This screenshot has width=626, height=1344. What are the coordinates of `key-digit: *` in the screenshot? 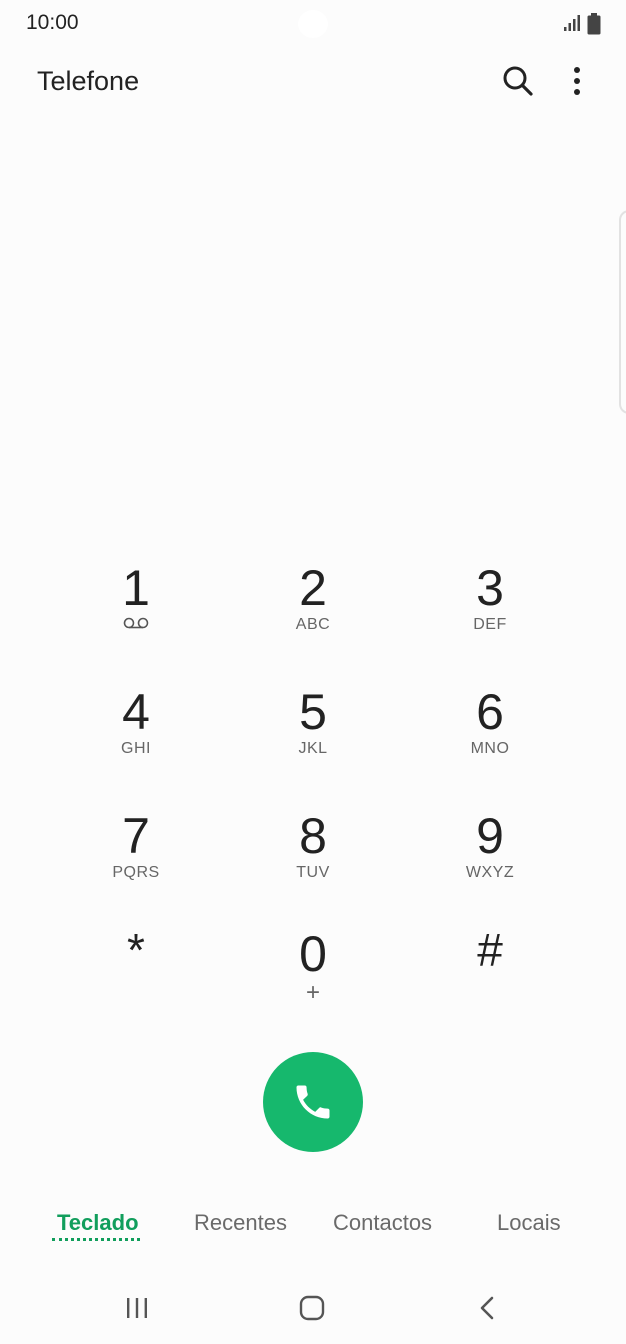 It's located at (136, 950).